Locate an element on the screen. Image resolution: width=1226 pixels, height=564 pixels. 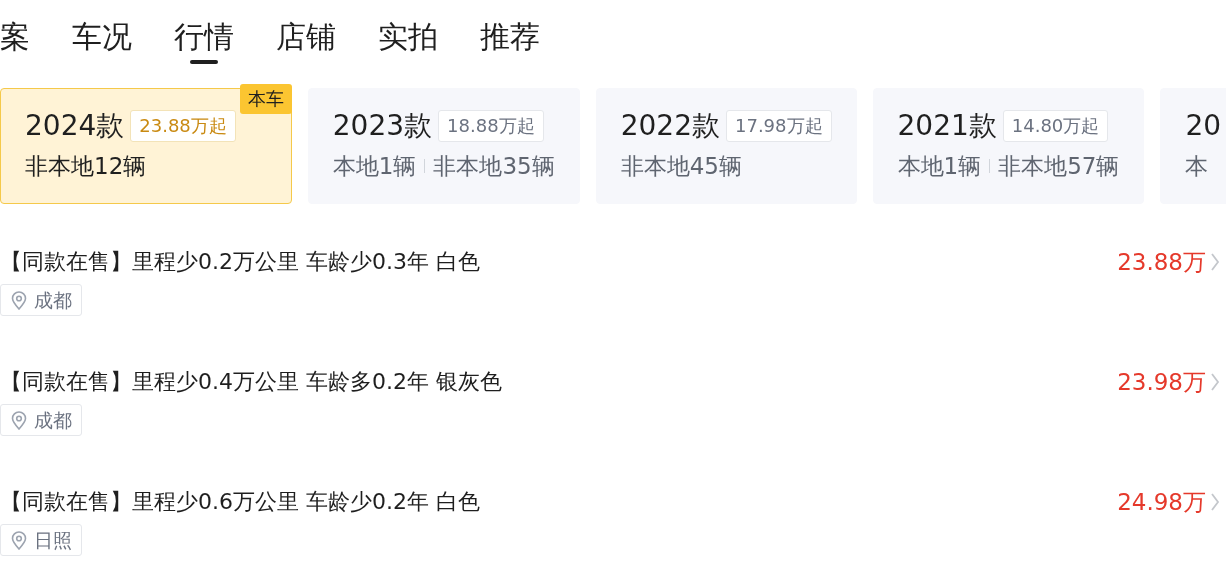
listing-title: 【同款在售】里程少0.2万公里 车龄少0.3年 白色 is located at coordinates (240, 262).